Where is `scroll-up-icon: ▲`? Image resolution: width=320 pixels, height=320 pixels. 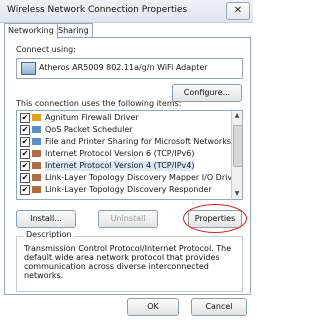
scroll-up-icon: ▲ is located at coordinates (237, 116).